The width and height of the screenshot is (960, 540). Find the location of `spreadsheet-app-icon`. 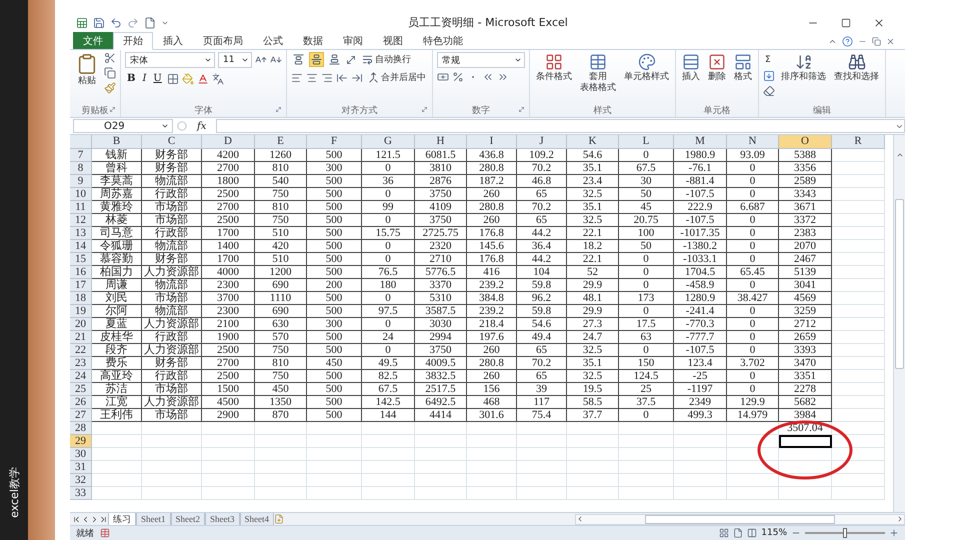

spreadsheet-app-icon is located at coordinates (82, 22).